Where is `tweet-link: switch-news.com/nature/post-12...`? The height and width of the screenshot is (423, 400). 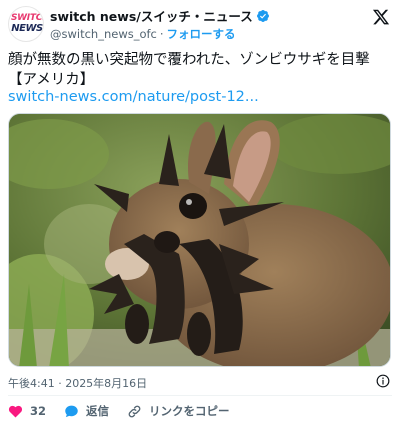
tweet-link: switch-news.com/nature/post-12... is located at coordinates (200, 97).